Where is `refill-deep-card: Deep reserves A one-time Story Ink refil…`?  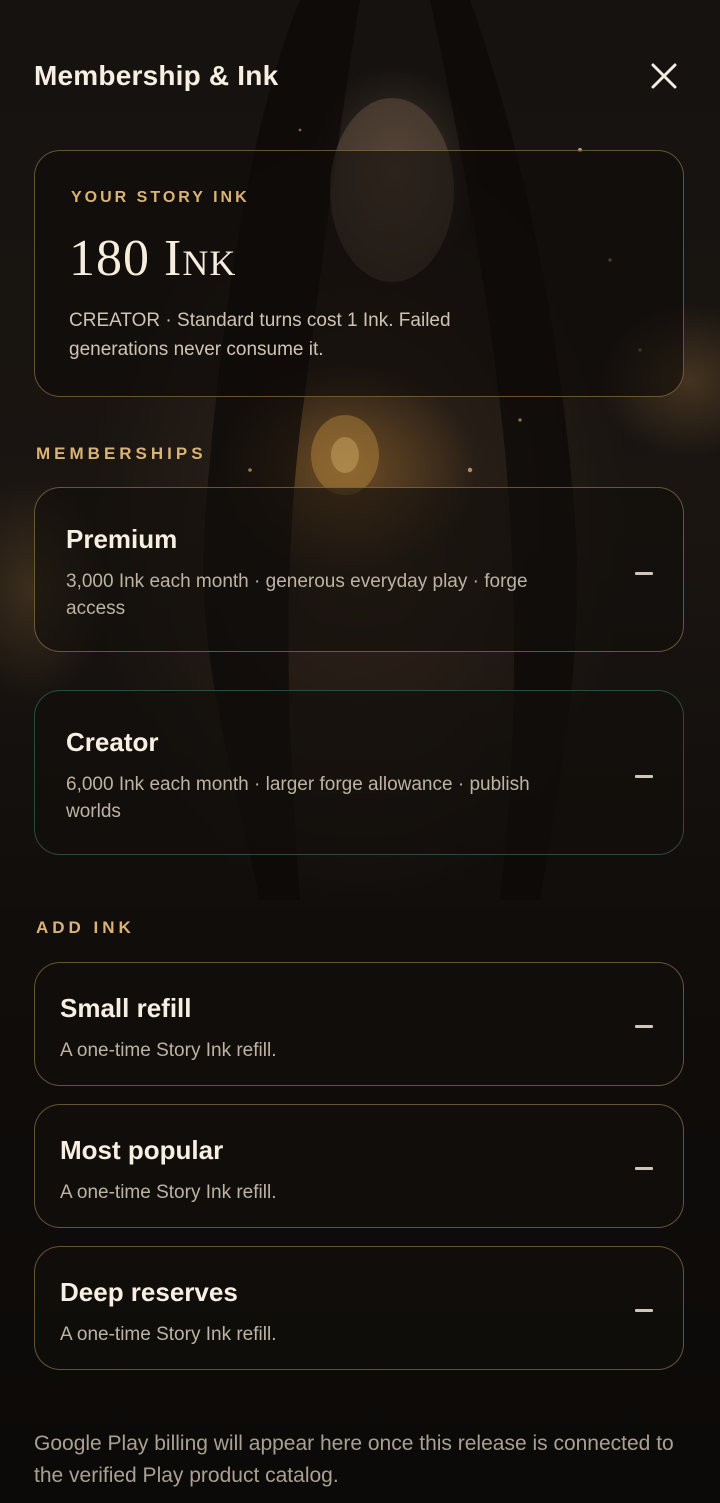
refill-deep-card: Deep reserves A one-time Story Ink refil… is located at coordinates (359, 1308).